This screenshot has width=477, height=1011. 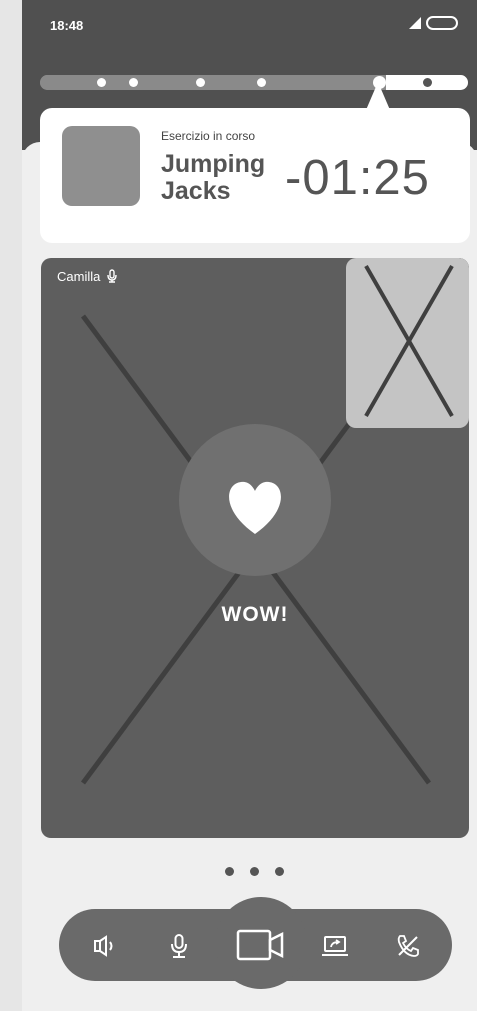 I want to click on exercise-timer: -01:25, so click(x=357, y=178).